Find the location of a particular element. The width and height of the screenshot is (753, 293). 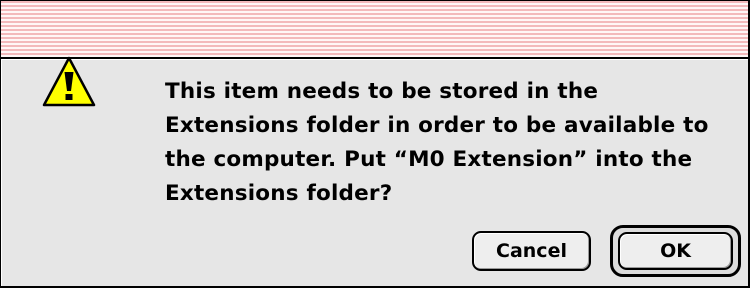

default-button-ring: OK is located at coordinates (675, 251).